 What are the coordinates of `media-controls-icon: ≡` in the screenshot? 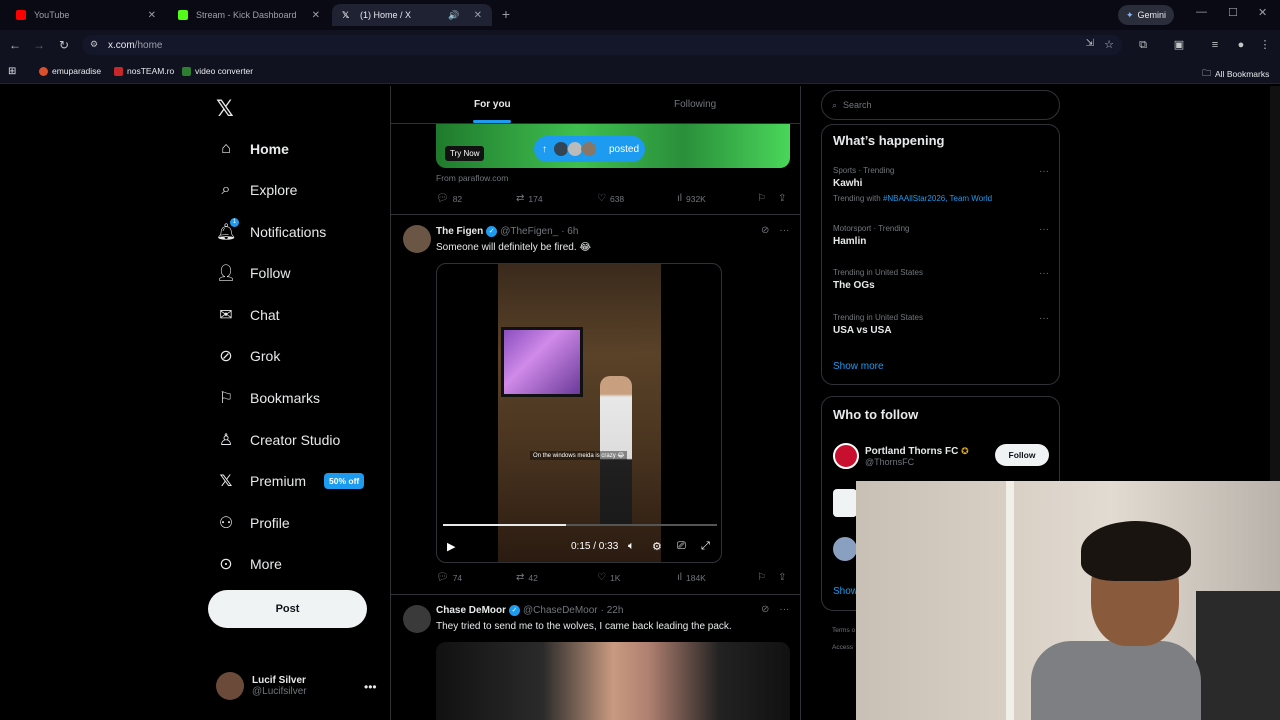 It's located at (1215, 45).